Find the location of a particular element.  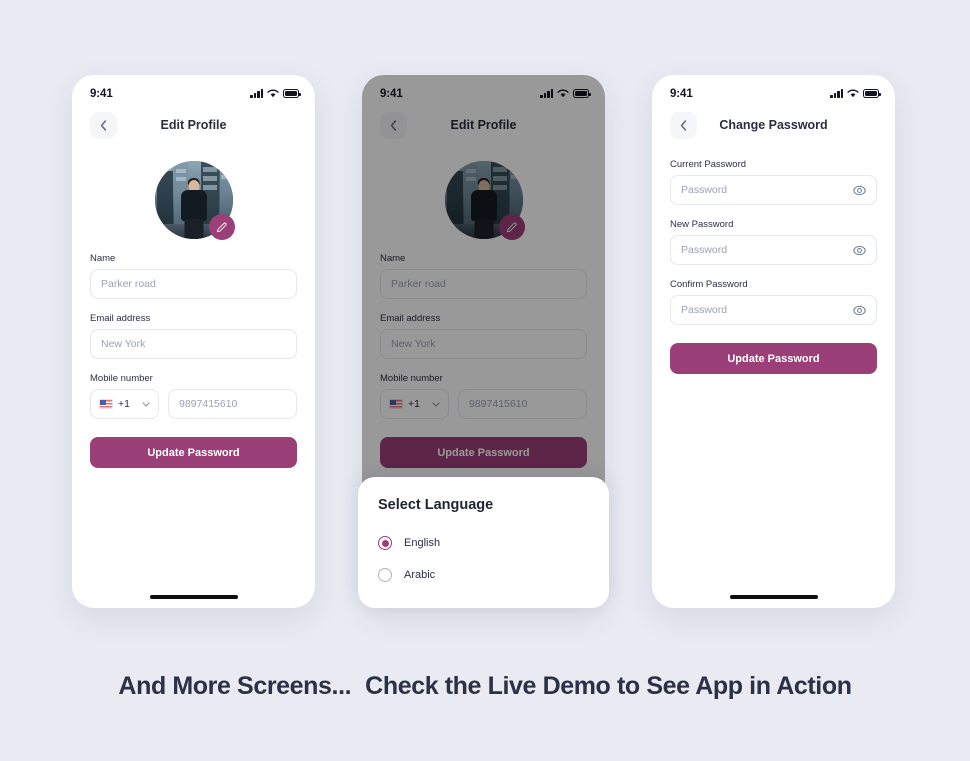

field-group-email: Email address New York is located at coordinates (193, 336).